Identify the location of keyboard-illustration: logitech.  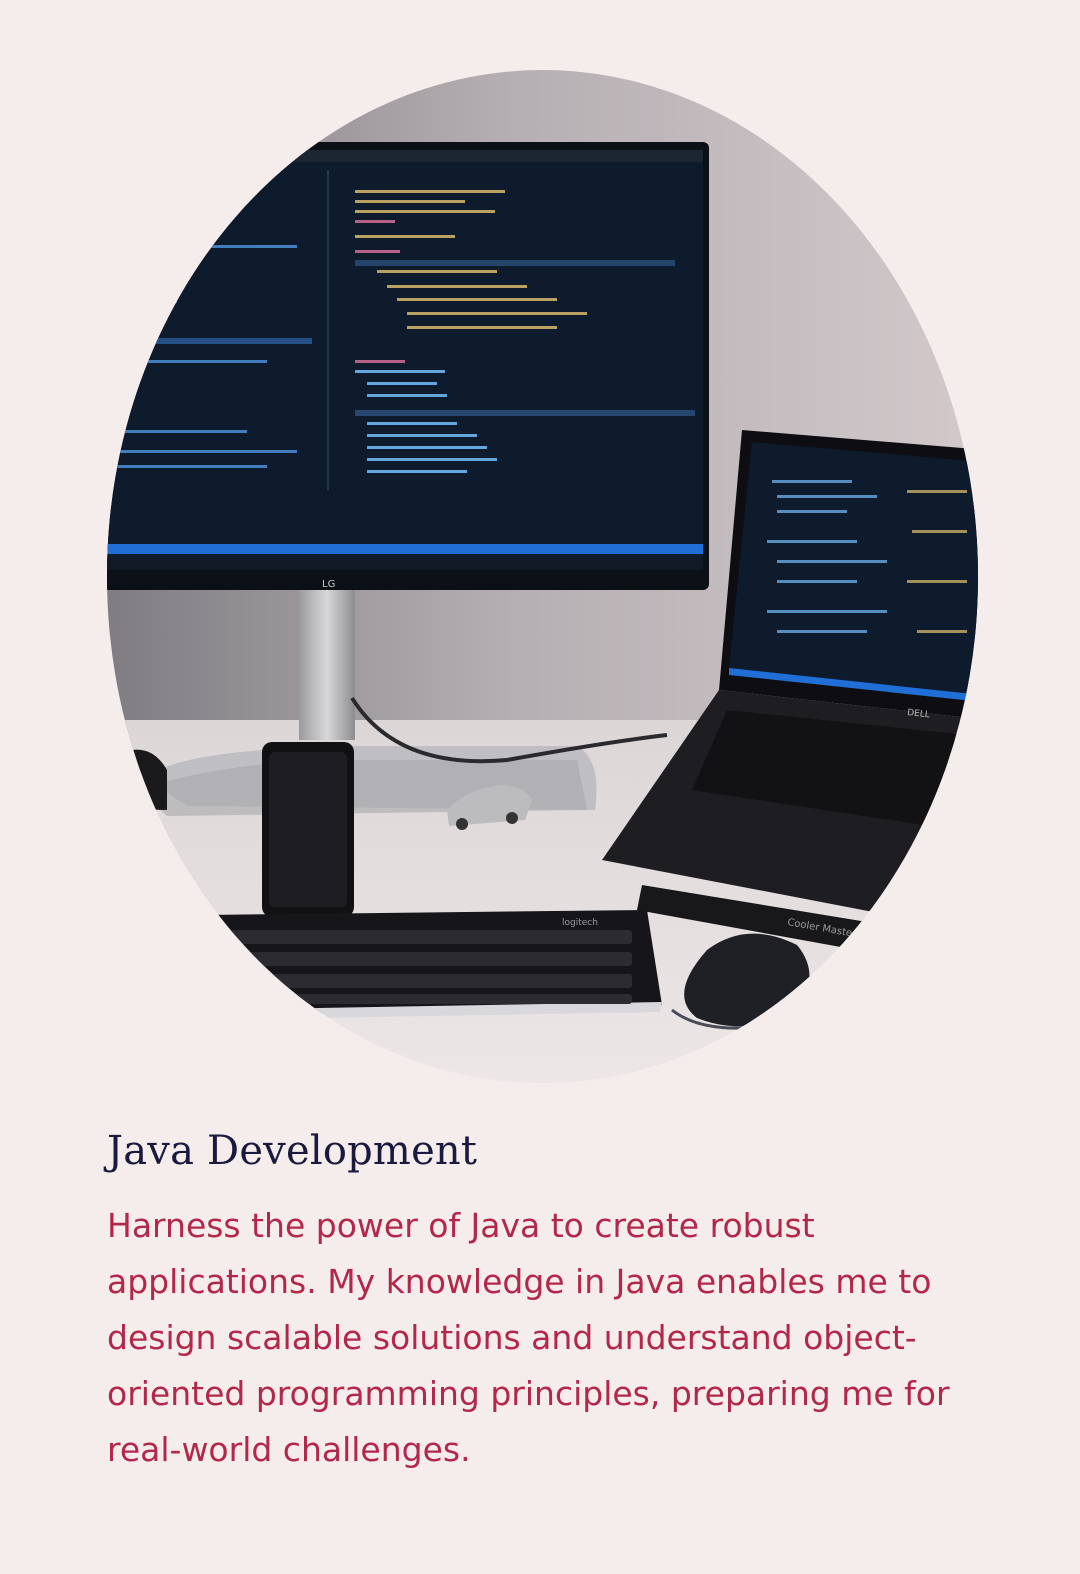
(432, 965).